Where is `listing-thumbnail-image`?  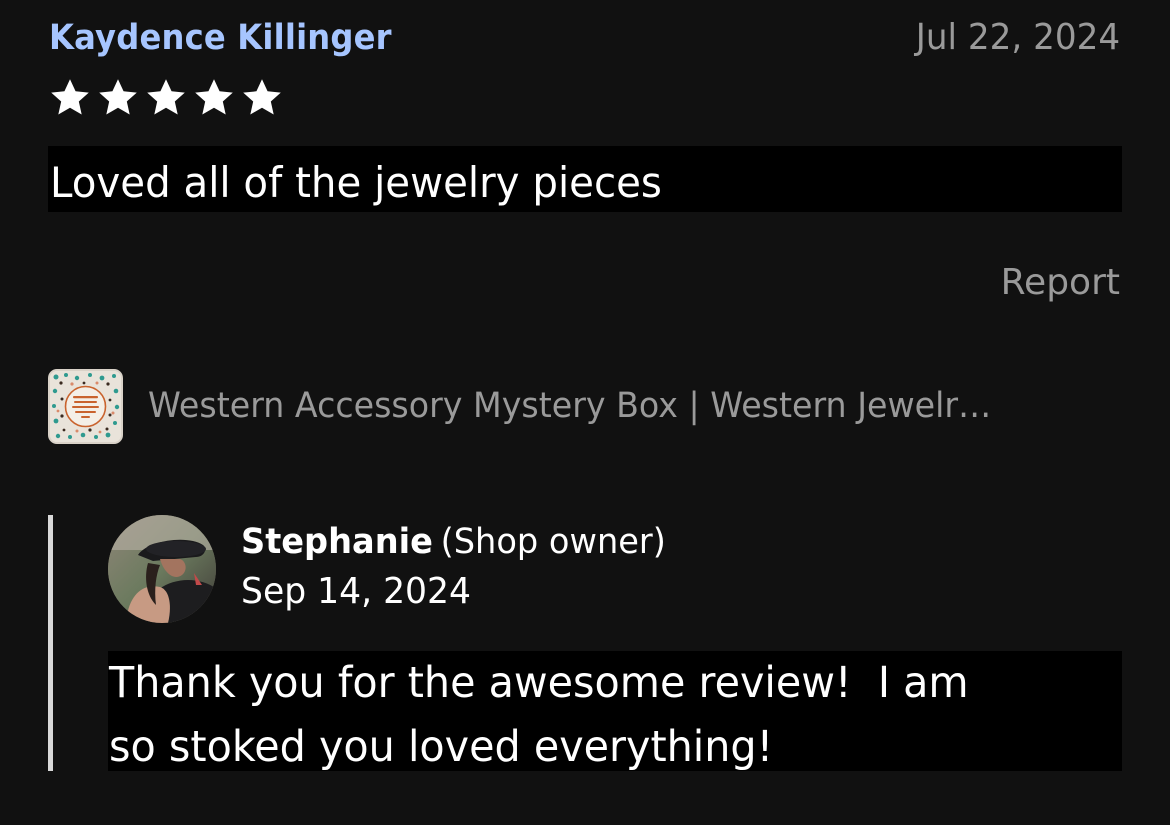
listing-thumbnail-image is located at coordinates (85, 406).